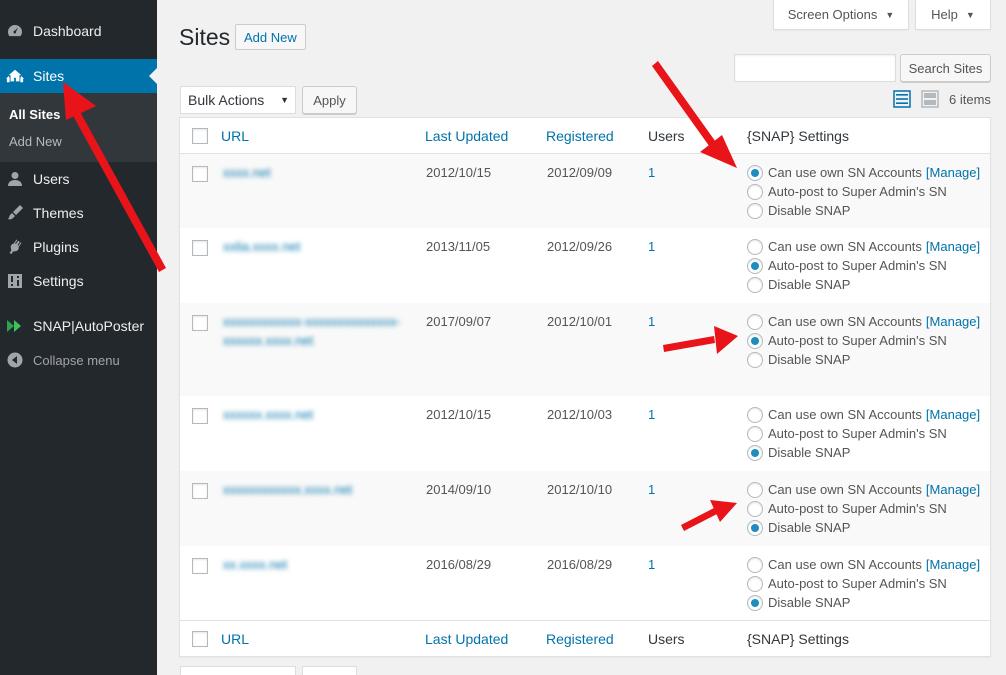  I want to click on collapse-menu-button: Collapse menu, so click(78, 360).